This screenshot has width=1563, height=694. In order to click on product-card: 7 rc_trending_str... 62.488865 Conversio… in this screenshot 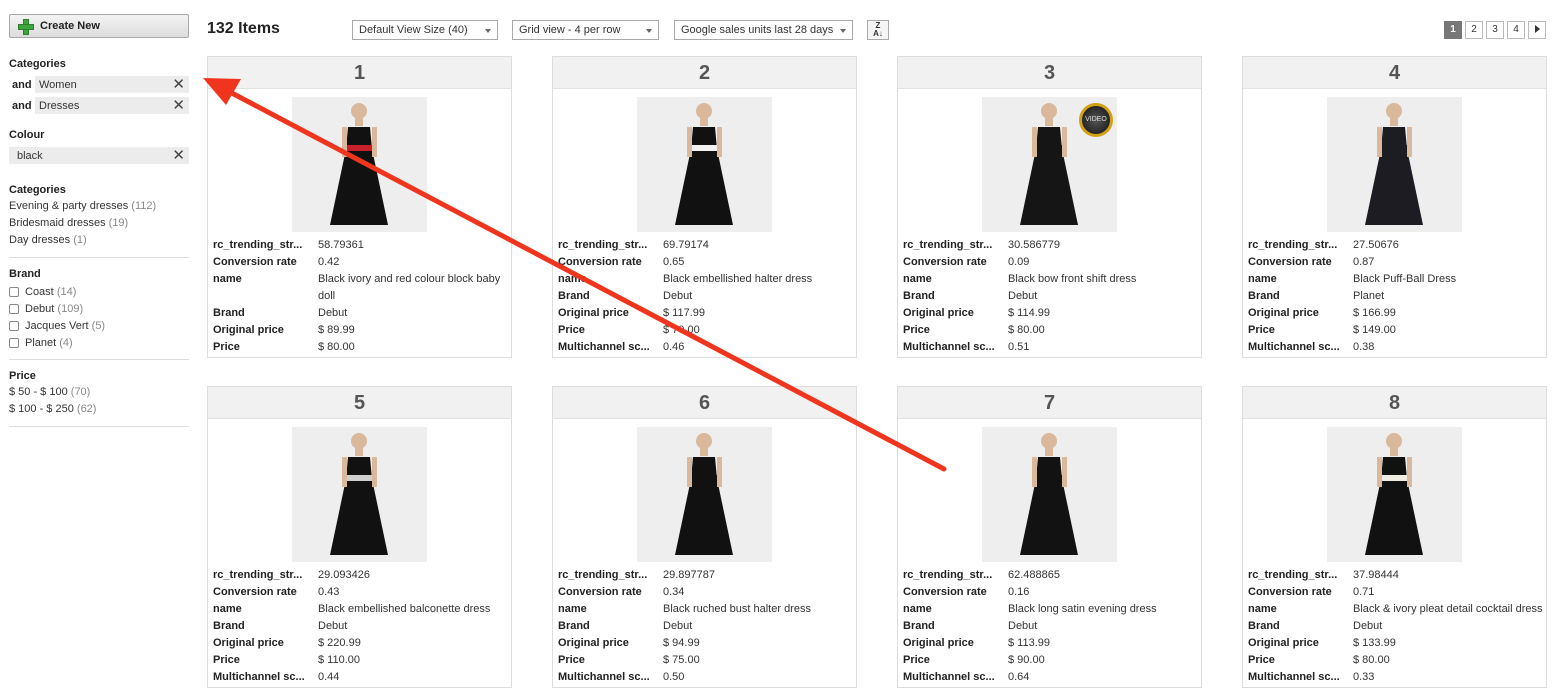, I will do `click(1049, 537)`.